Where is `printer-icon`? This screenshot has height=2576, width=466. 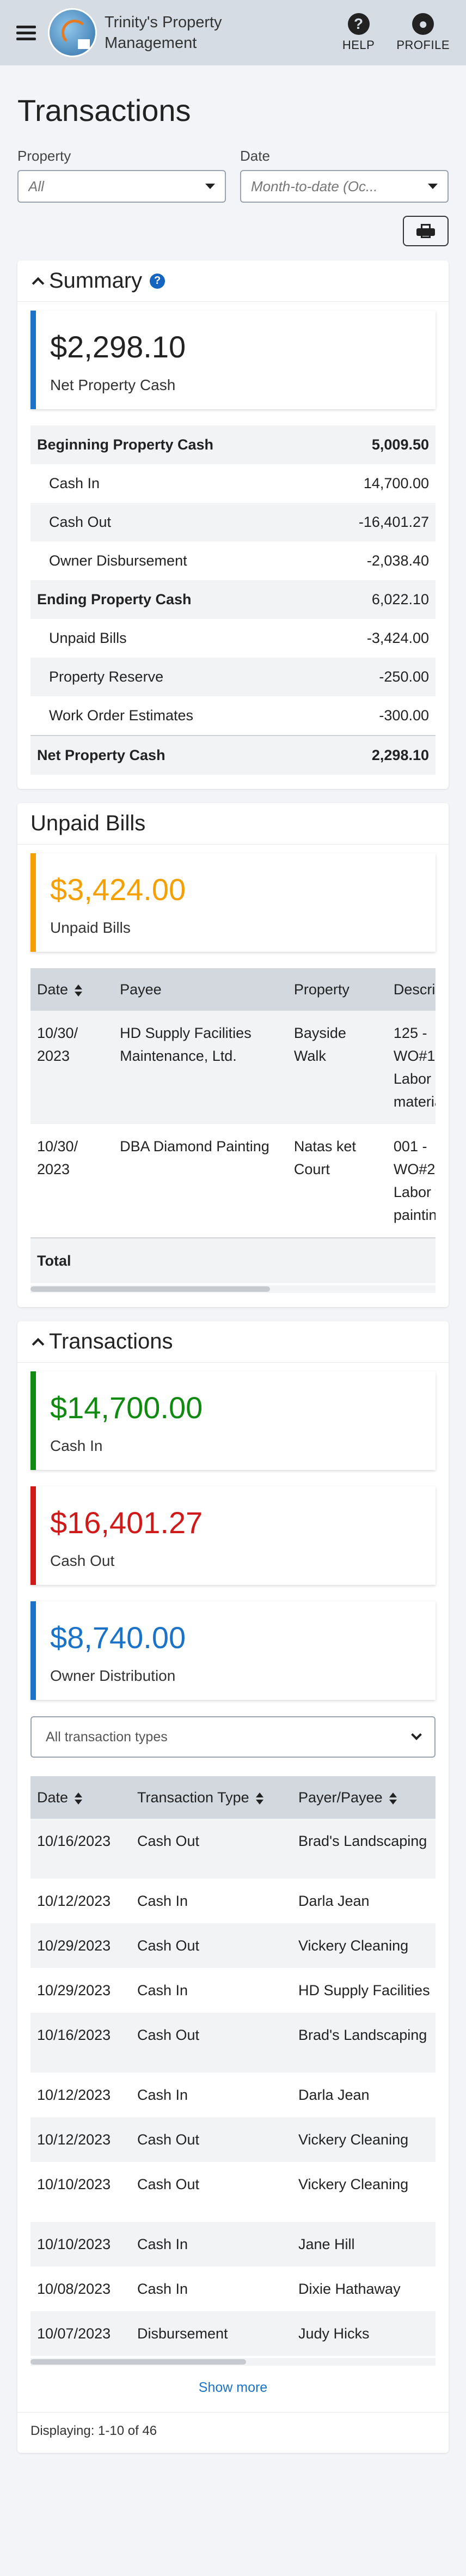
printer-icon is located at coordinates (425, 231).